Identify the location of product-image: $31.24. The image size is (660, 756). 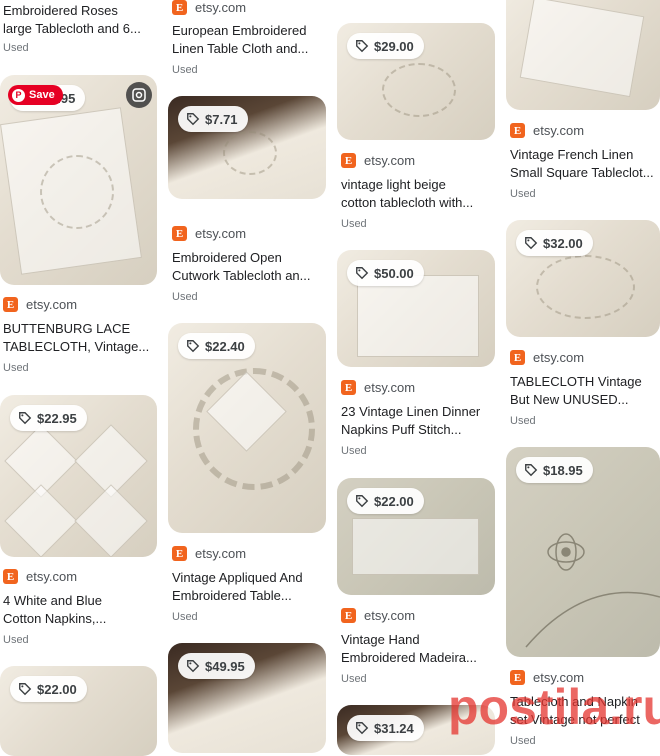
(416, 730).